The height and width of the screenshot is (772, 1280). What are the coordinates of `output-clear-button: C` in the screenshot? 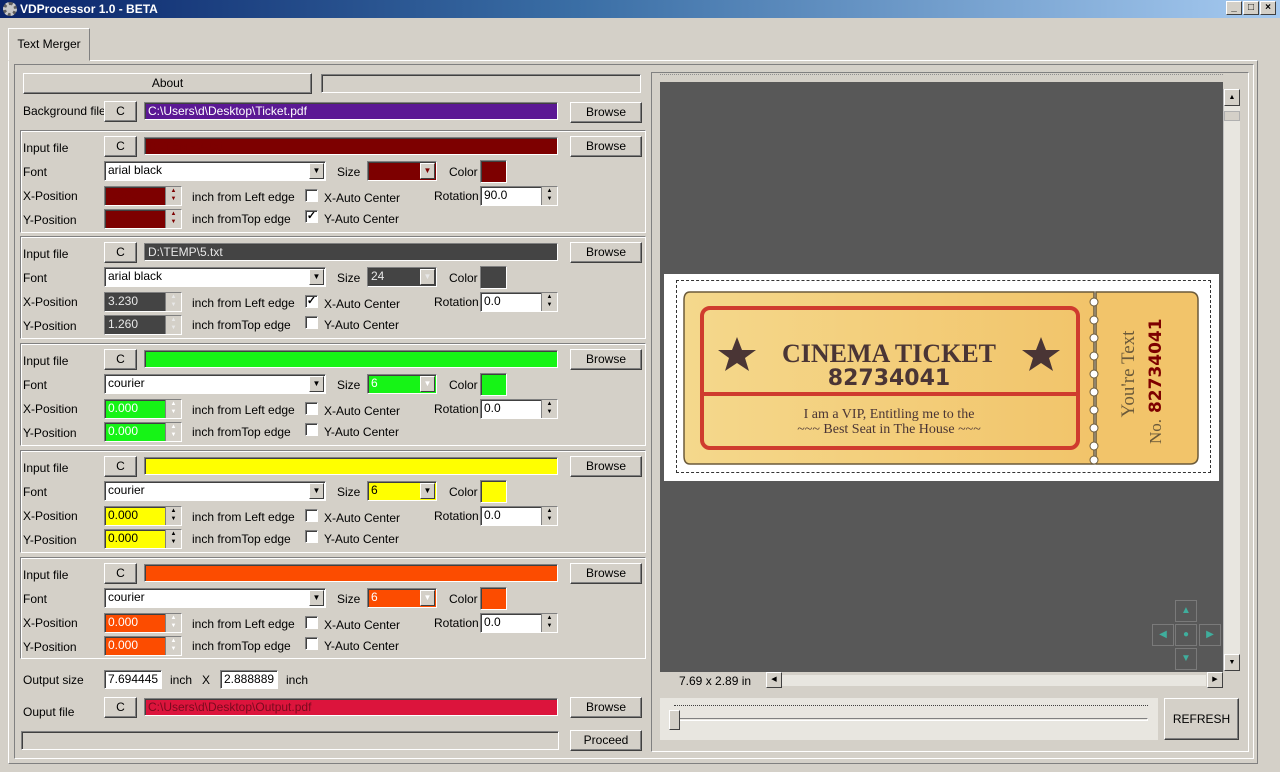 It's located at (120, 707).